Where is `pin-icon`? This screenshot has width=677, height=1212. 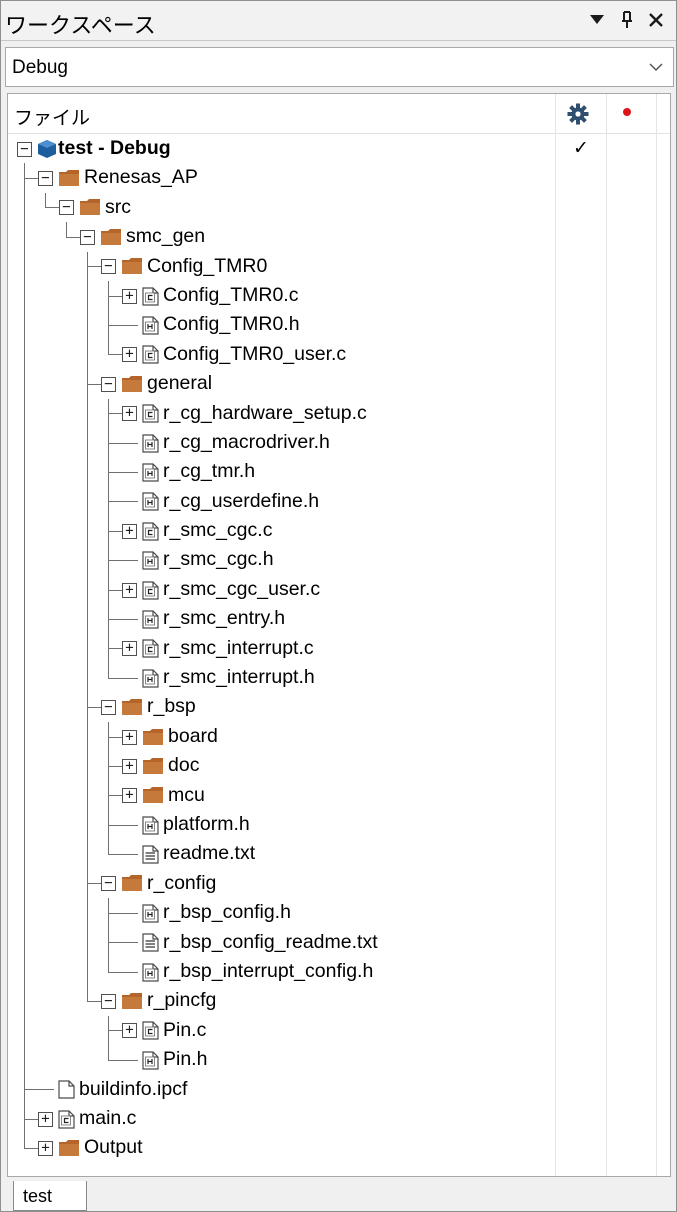
pin-icon is located at coordinates (627, 19).